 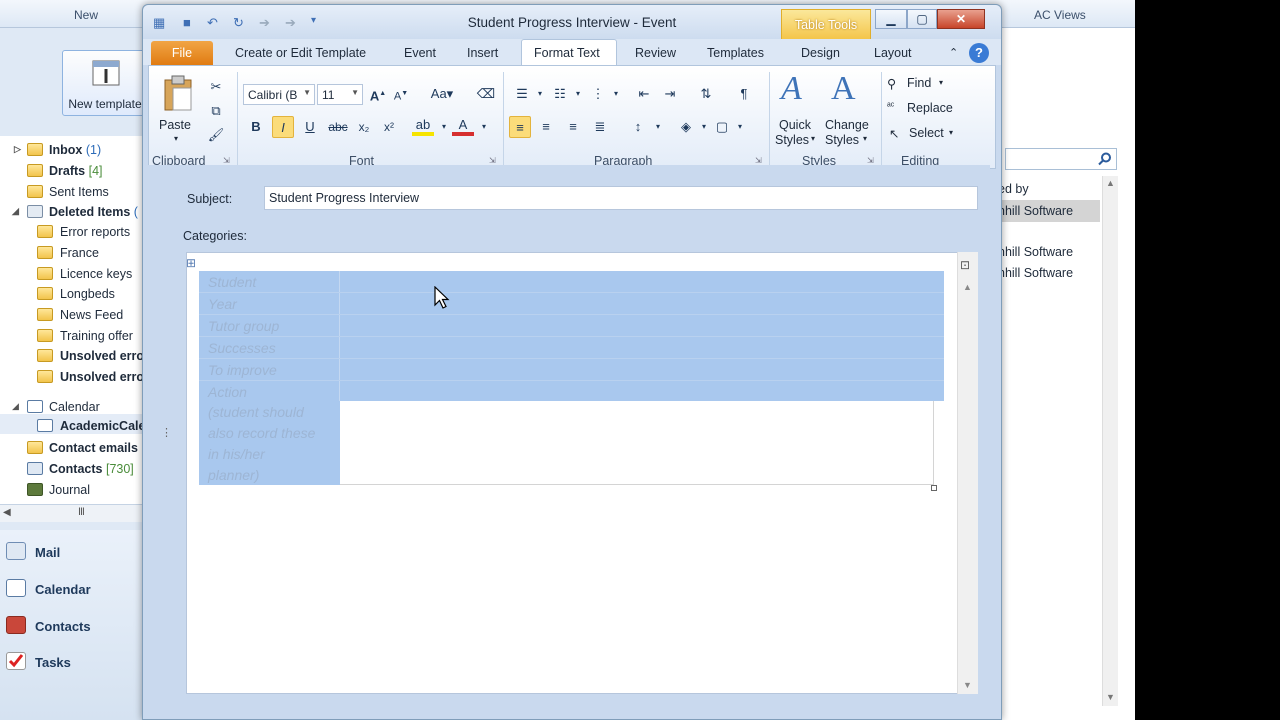 I want to click on table-cell-tutor-group: Tutor group, so click(x=243, y=326).